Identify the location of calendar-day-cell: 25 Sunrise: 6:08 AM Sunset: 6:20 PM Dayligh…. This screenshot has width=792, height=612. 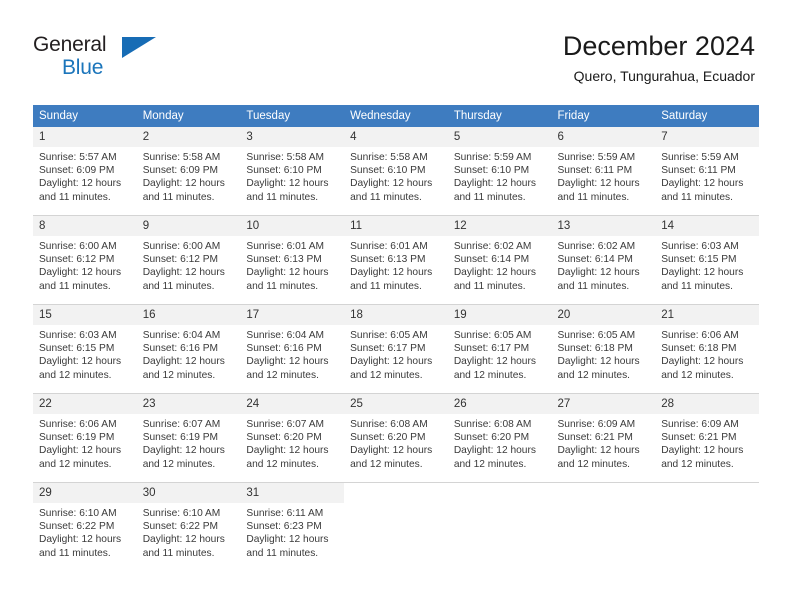
(396, 438).